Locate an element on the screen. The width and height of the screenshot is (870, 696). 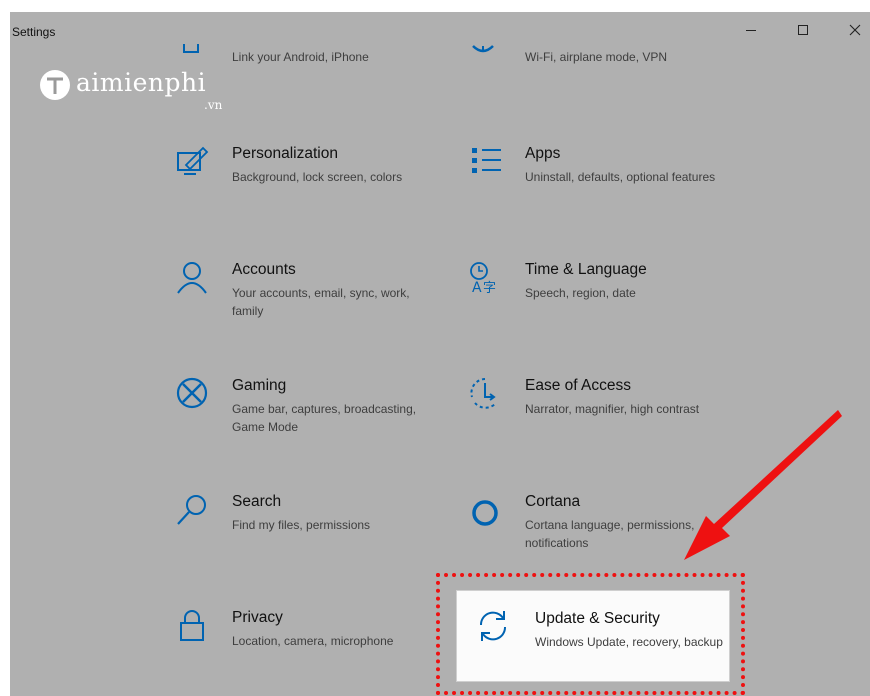
cortana-icon is located at coordinates (485, 513).